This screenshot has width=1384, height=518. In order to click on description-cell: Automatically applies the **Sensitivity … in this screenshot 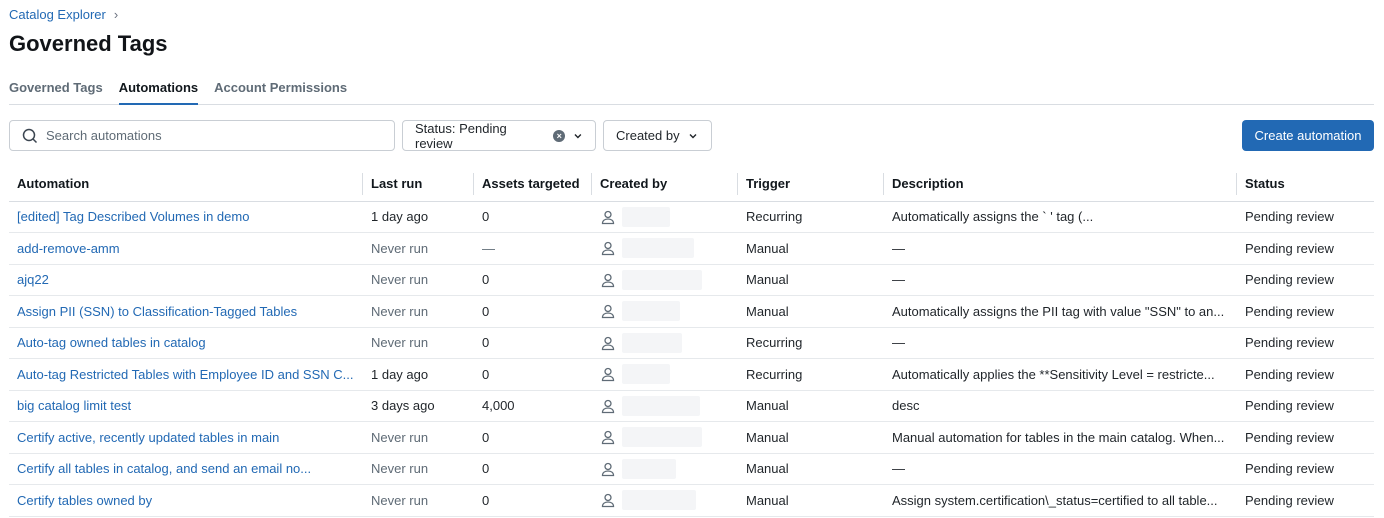, I will do `click(1060, 374)`.